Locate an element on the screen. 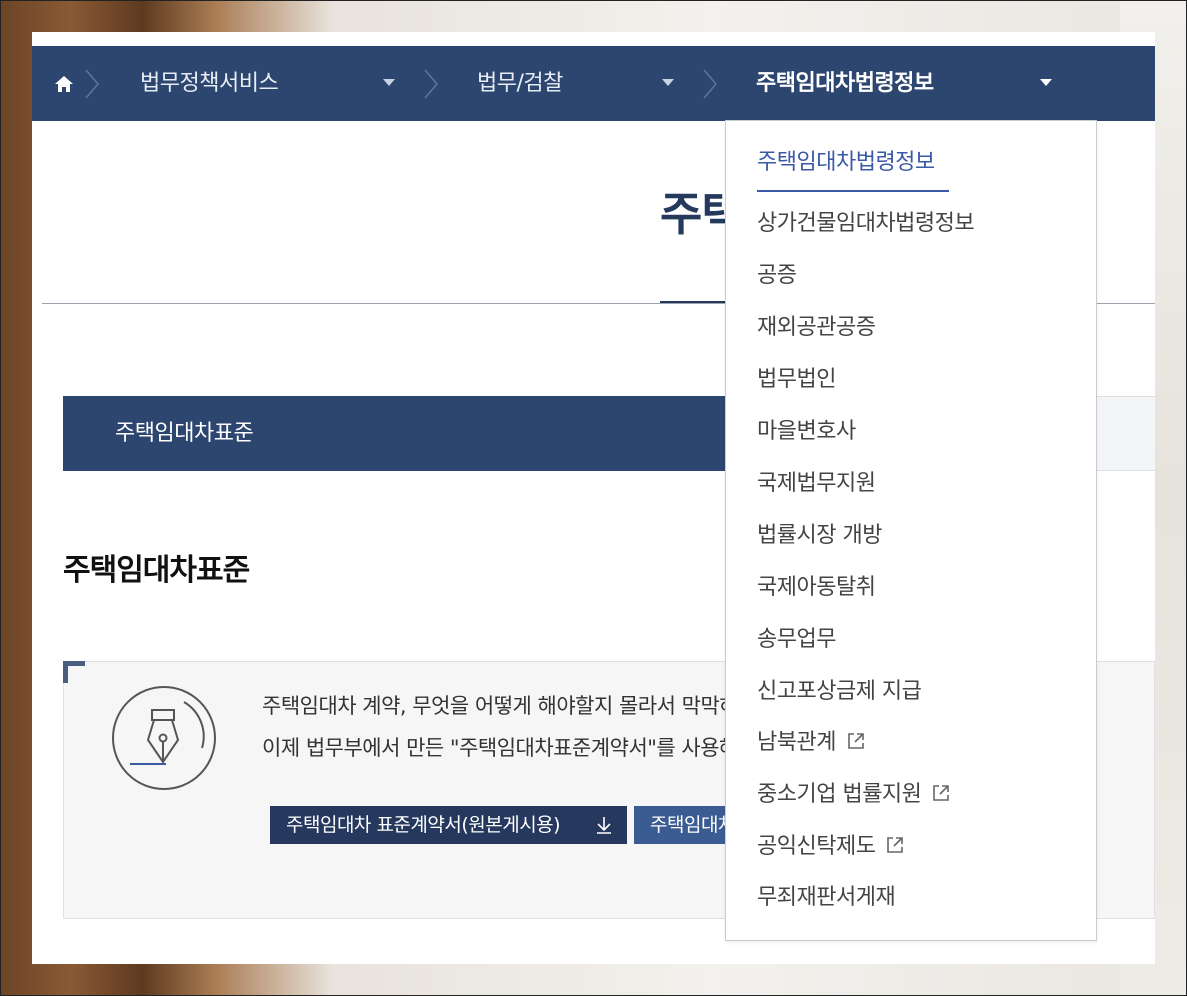 Image resolution: width=1187 pixels, height=996 pixels. dropdown-item: 신고포상금제 지급 is located at coordinates (839, 692).